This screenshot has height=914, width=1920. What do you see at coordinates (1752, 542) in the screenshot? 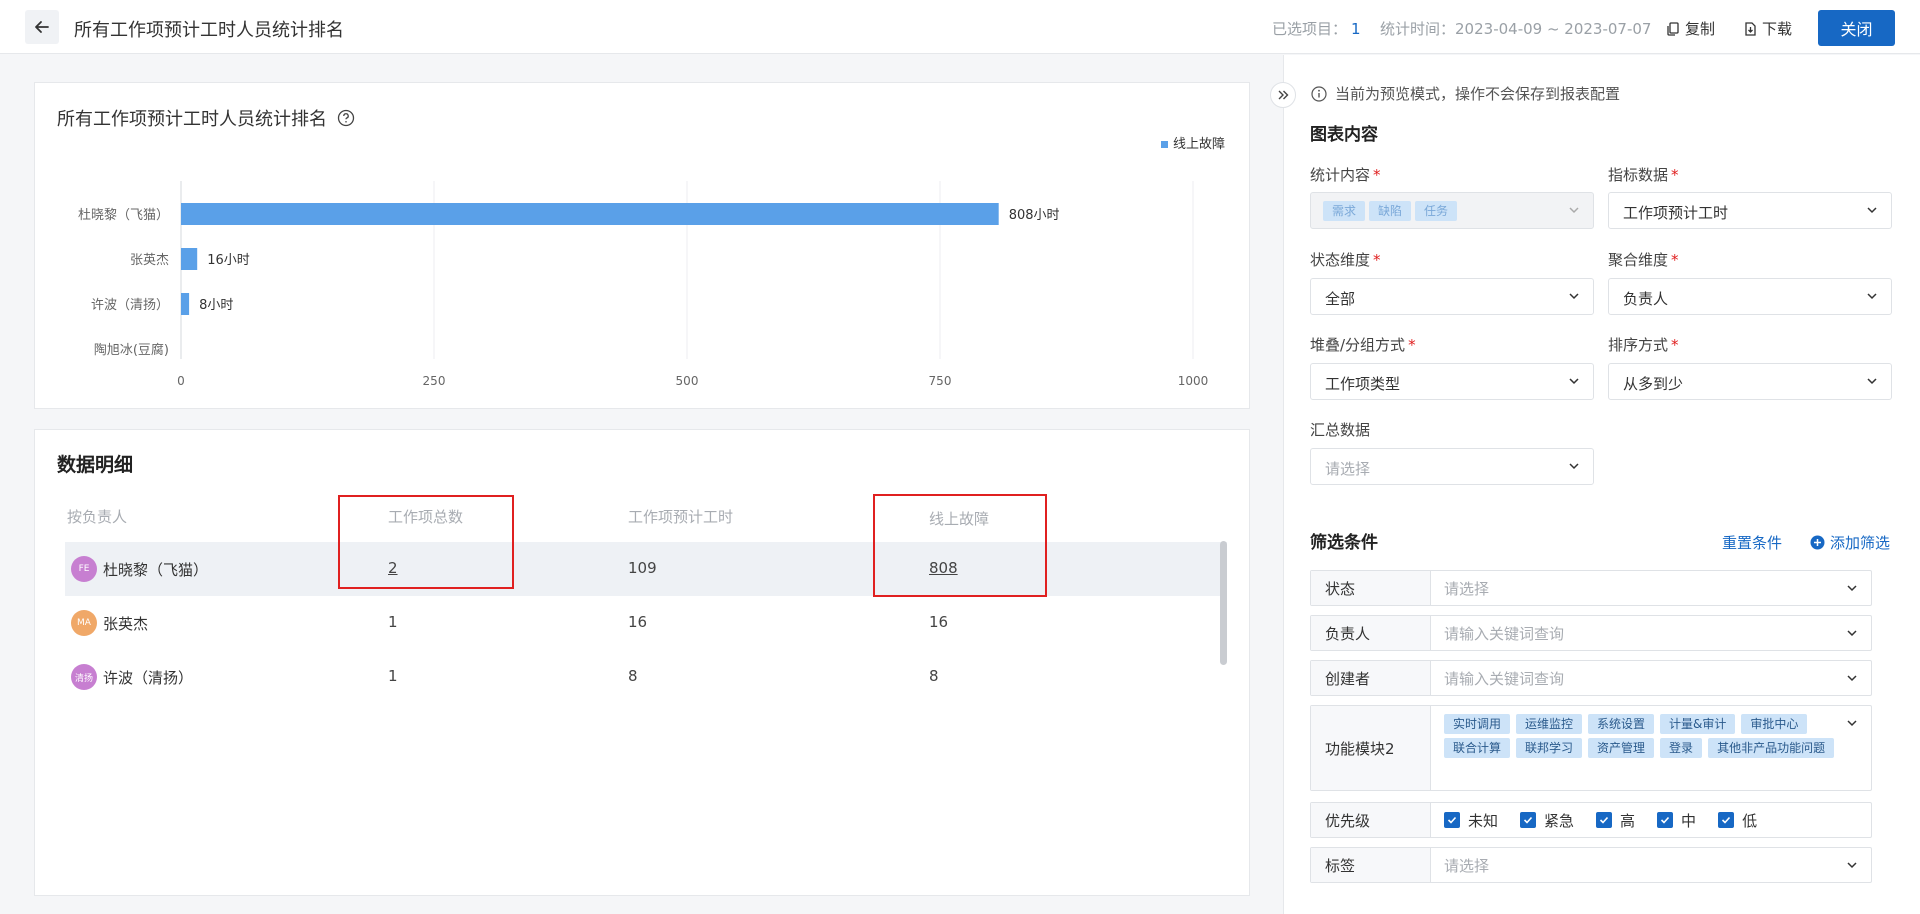
I see `reset-filters-link: 重置条件` at bounding box center [1752, 542].